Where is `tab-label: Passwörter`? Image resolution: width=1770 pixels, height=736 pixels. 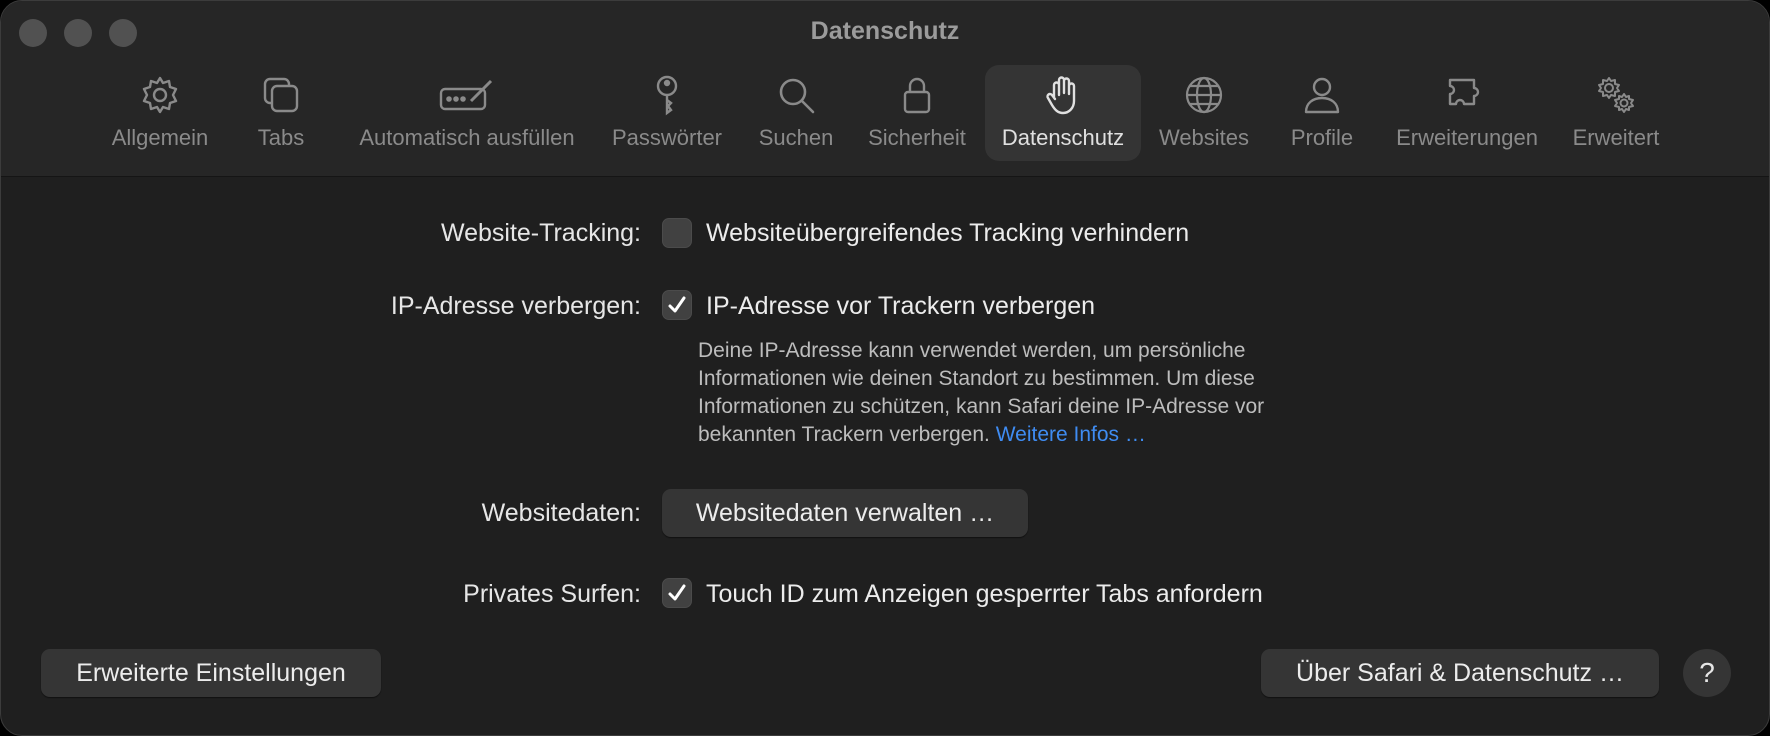 tab-label: Passwörter is located at coordinates (667, 137).